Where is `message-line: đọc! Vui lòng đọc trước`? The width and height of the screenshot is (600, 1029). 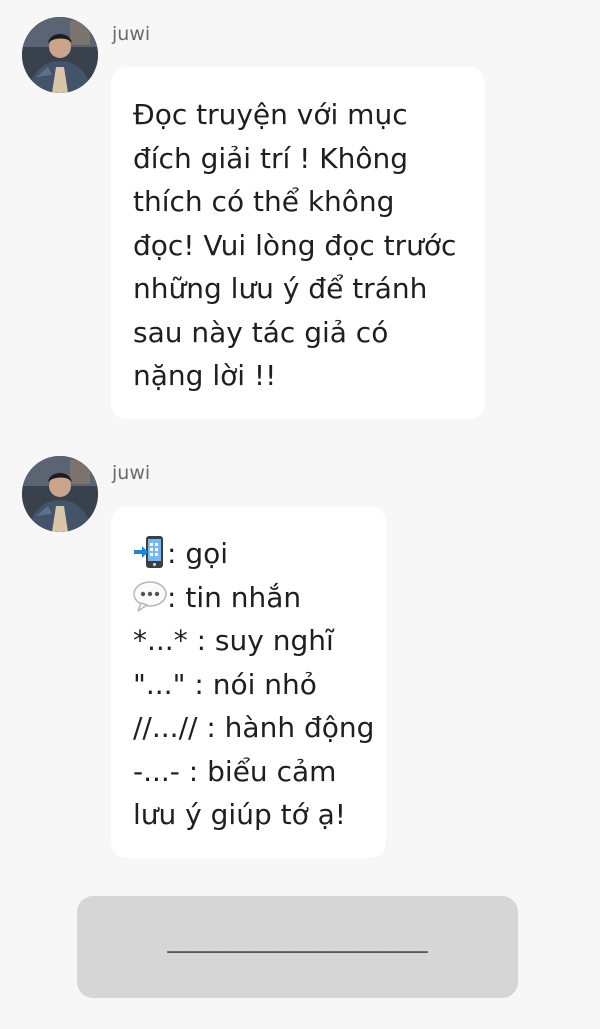 message-line: đọc! Vui lòng đọc trước is located at coordinates (295, 245).